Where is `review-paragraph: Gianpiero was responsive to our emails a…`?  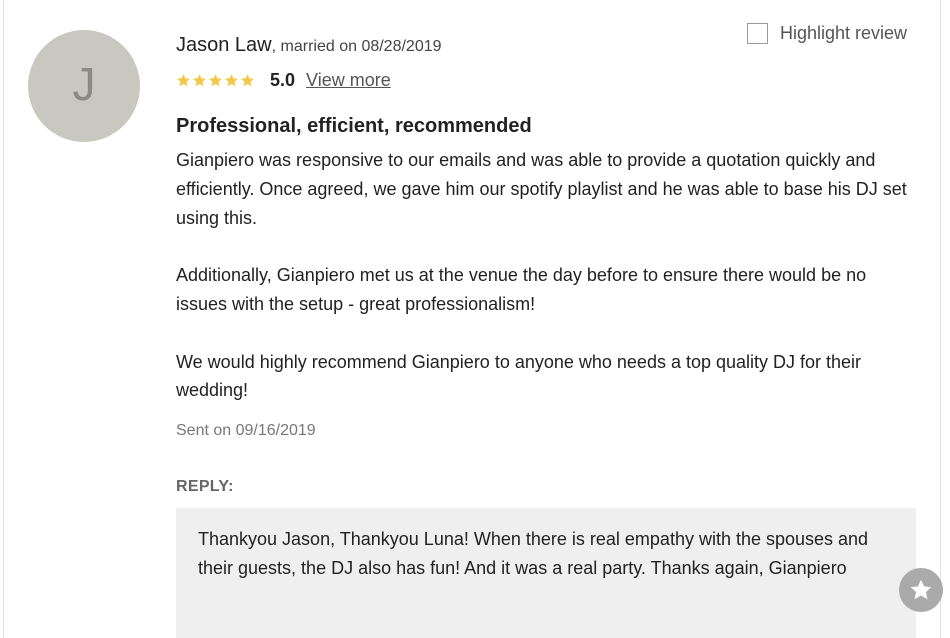
review-paragraph: Gianpiero was responsive to our emails a… is located at coordinates (541, 189).